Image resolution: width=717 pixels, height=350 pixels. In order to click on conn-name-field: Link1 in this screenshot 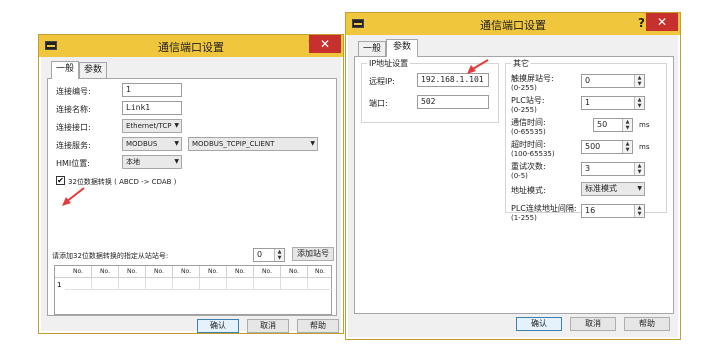, I will do `click(152, 108)`.